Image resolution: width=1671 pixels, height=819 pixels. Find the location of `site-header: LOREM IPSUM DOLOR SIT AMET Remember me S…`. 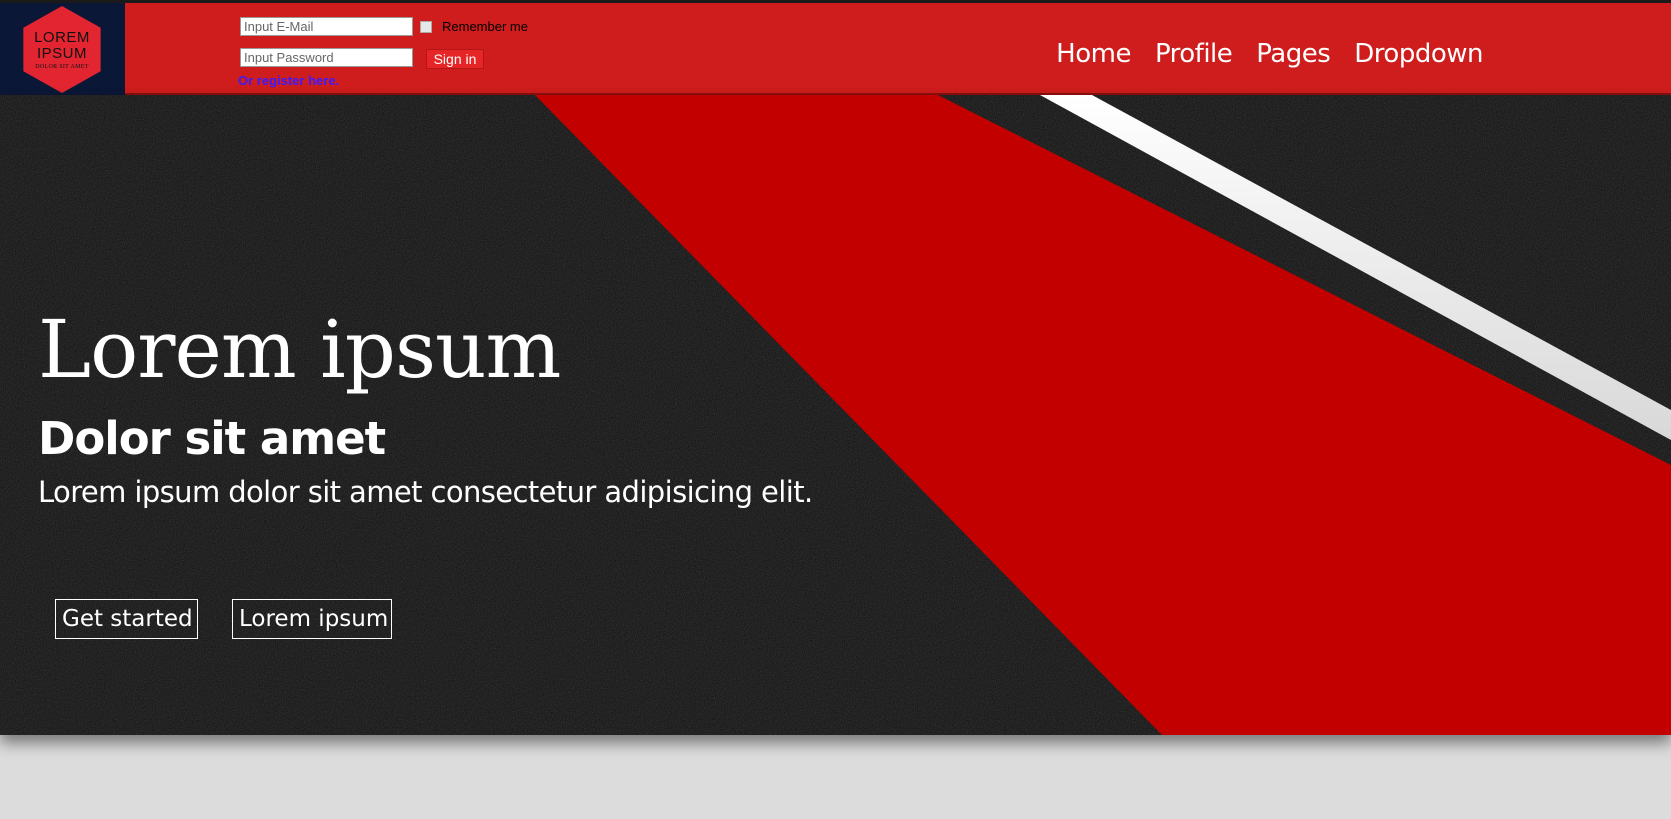

site-header: LOREM IPSUM DOLOR SIT AMET Remember me S… is located at coordinates (835, 47).